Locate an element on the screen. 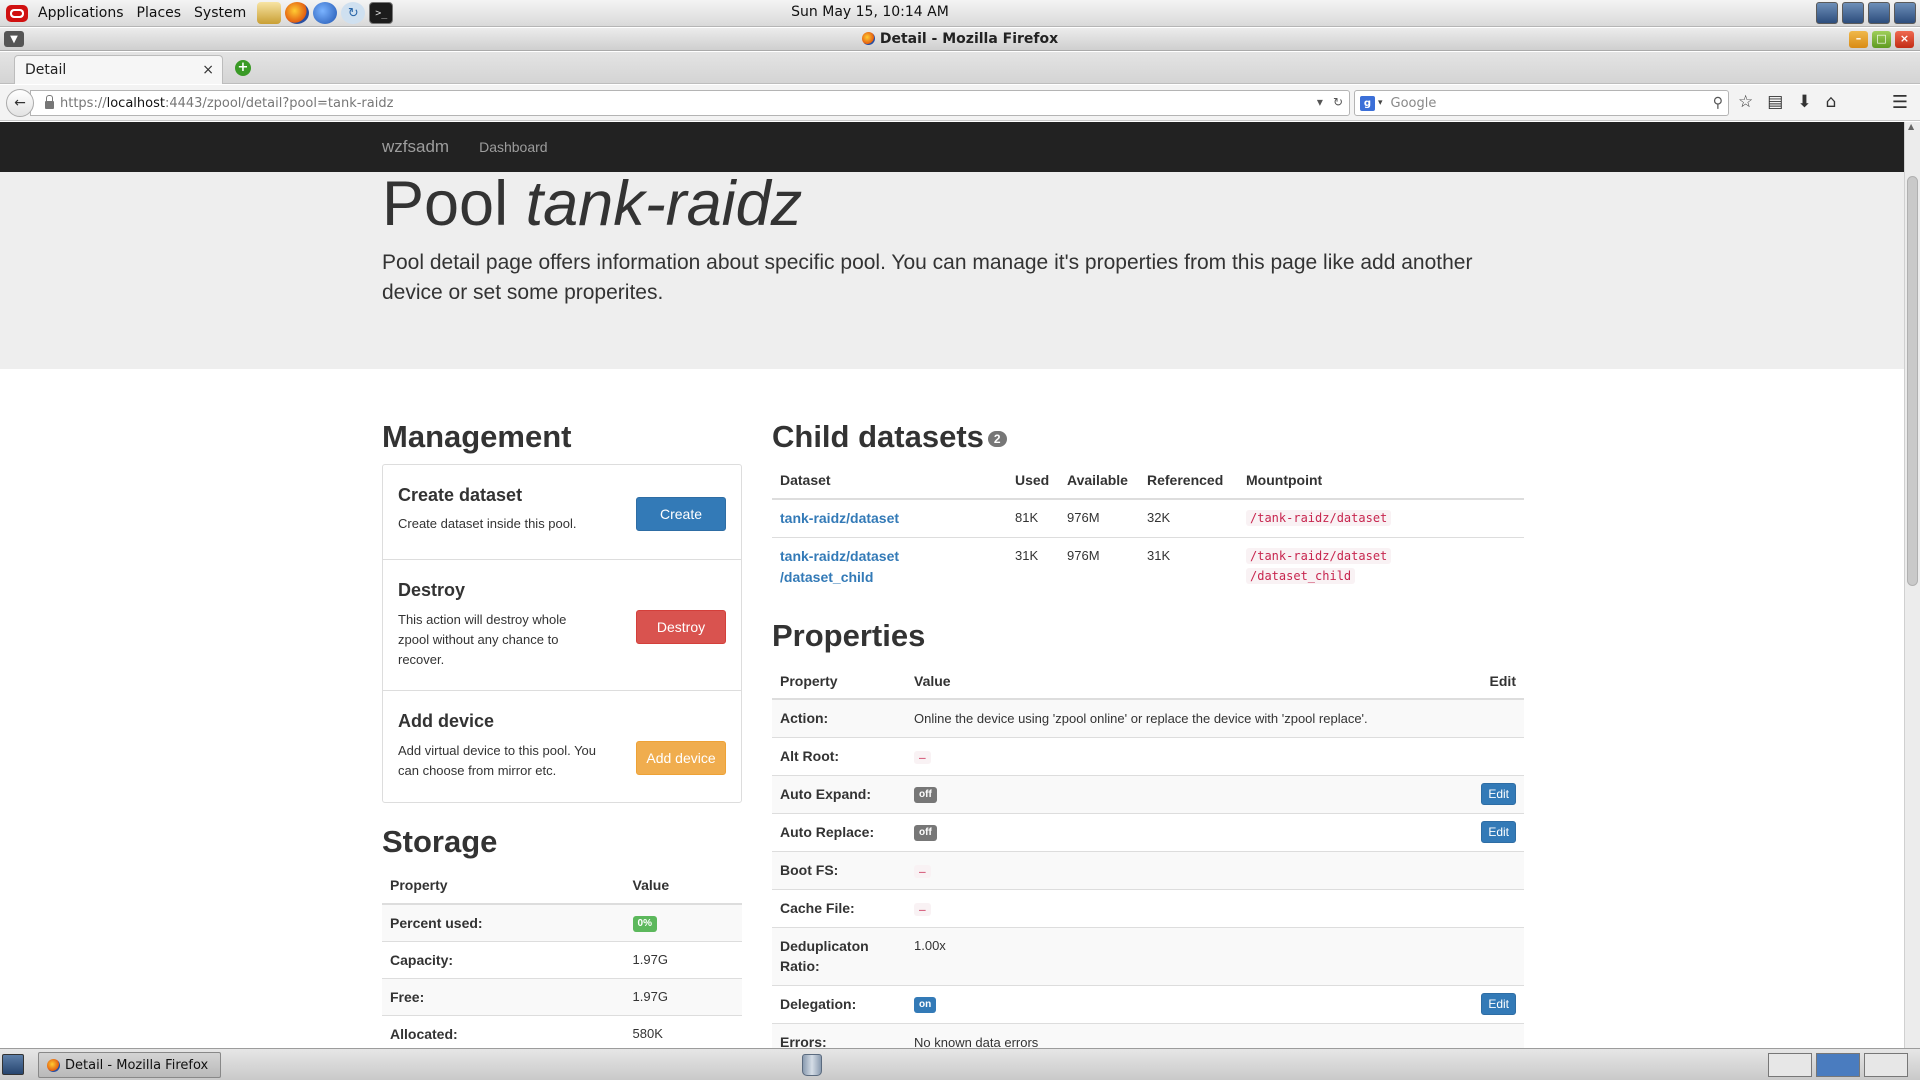 The height and width of the screenshot is (1080, 1920). bookmarks-list-icon: ▤ is located at coordinates (1775, 102).